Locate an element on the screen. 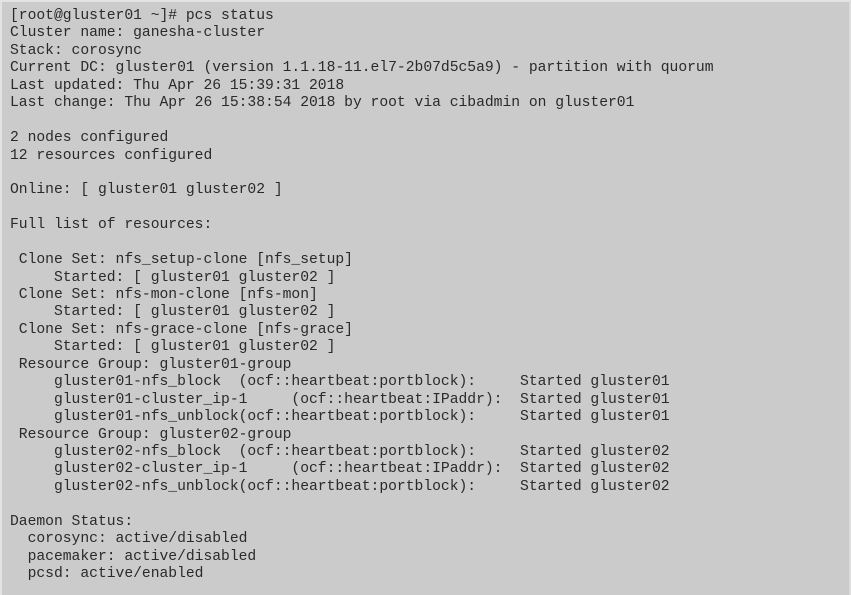  terminal-line: Resource Group: gluster01-group is located at coordinates (151, 364).